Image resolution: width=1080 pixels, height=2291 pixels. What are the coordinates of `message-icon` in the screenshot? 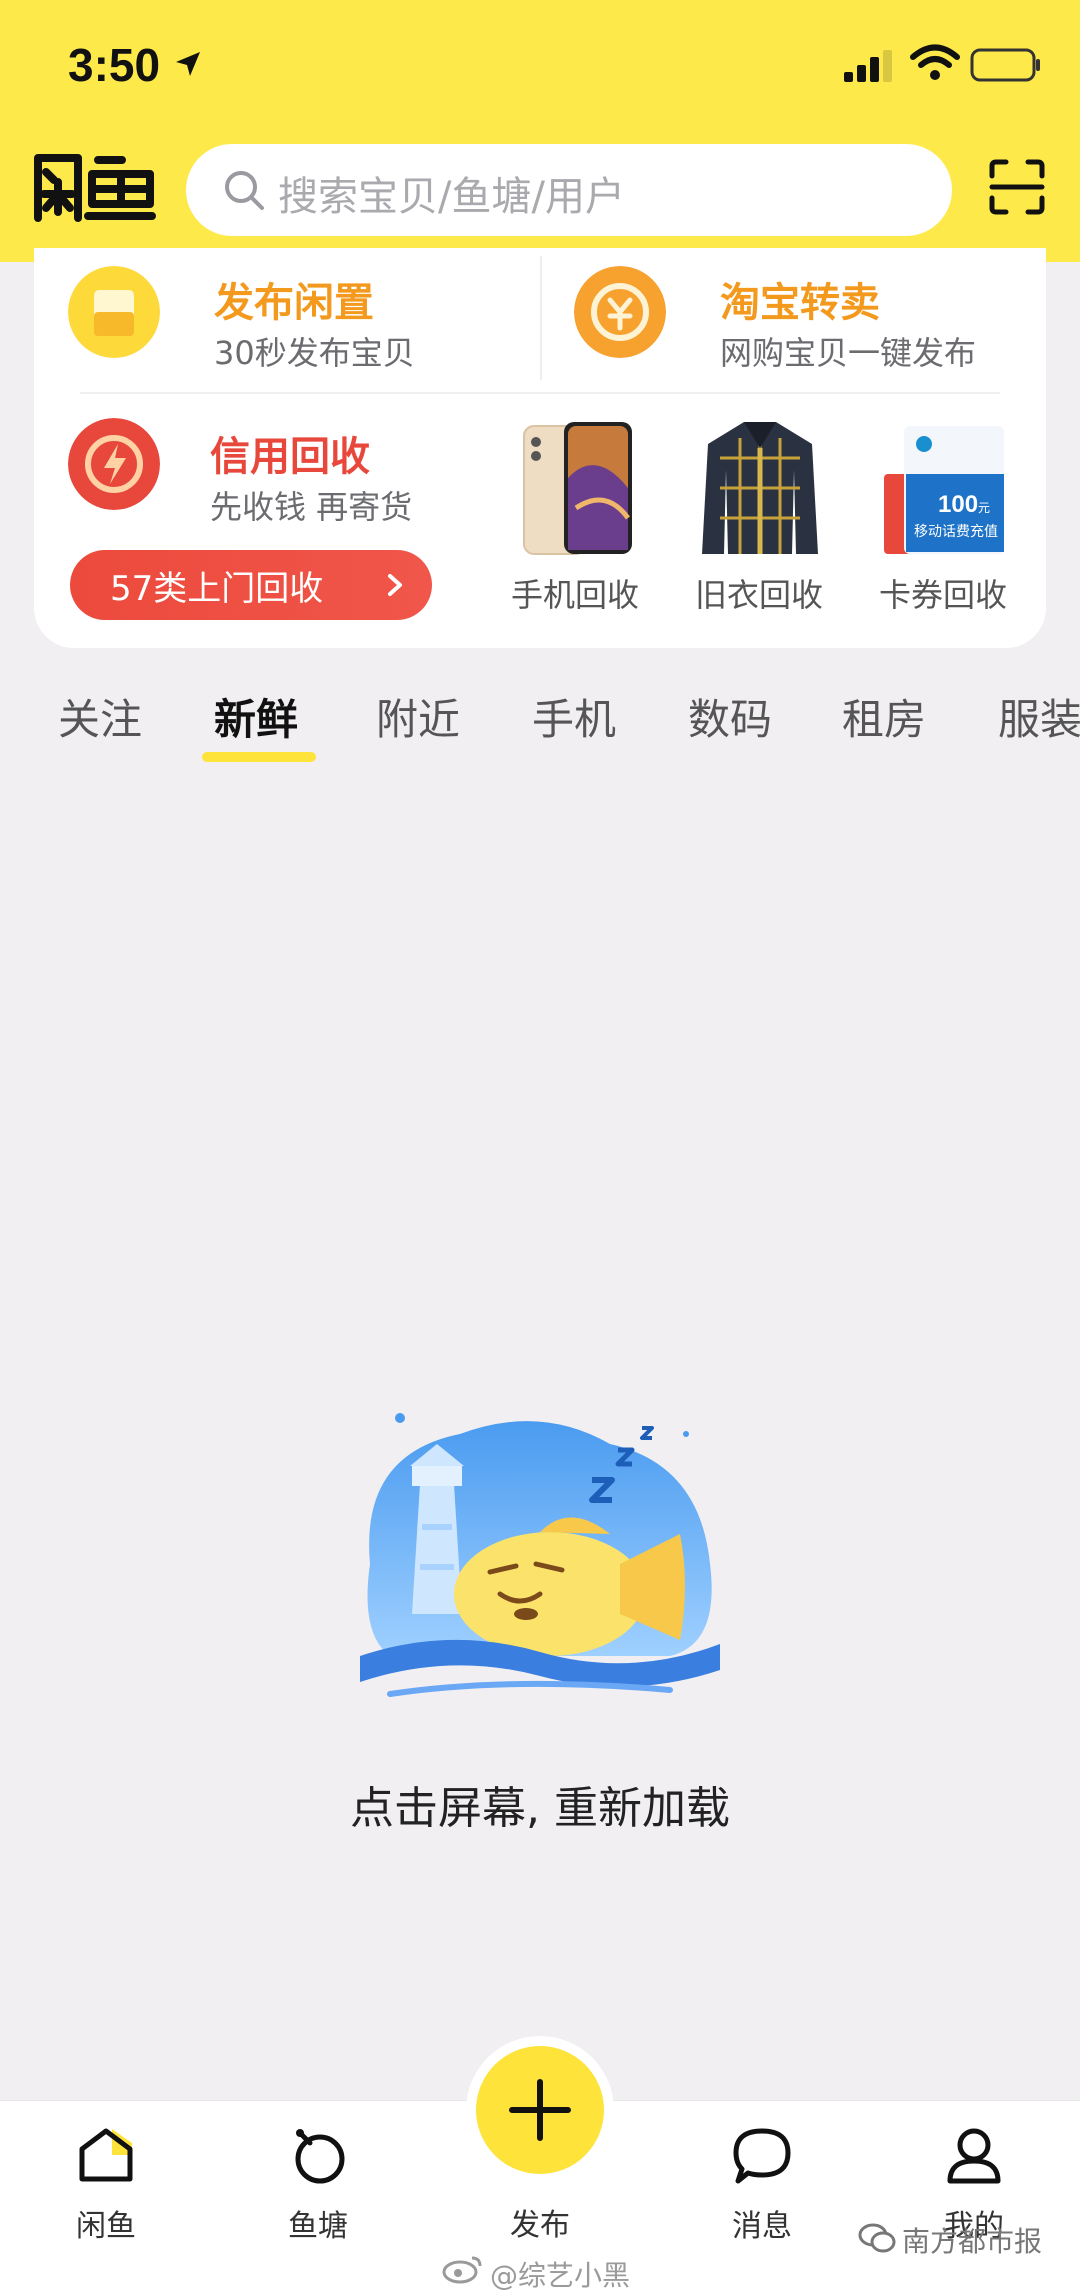 It's located at (762, 2156).